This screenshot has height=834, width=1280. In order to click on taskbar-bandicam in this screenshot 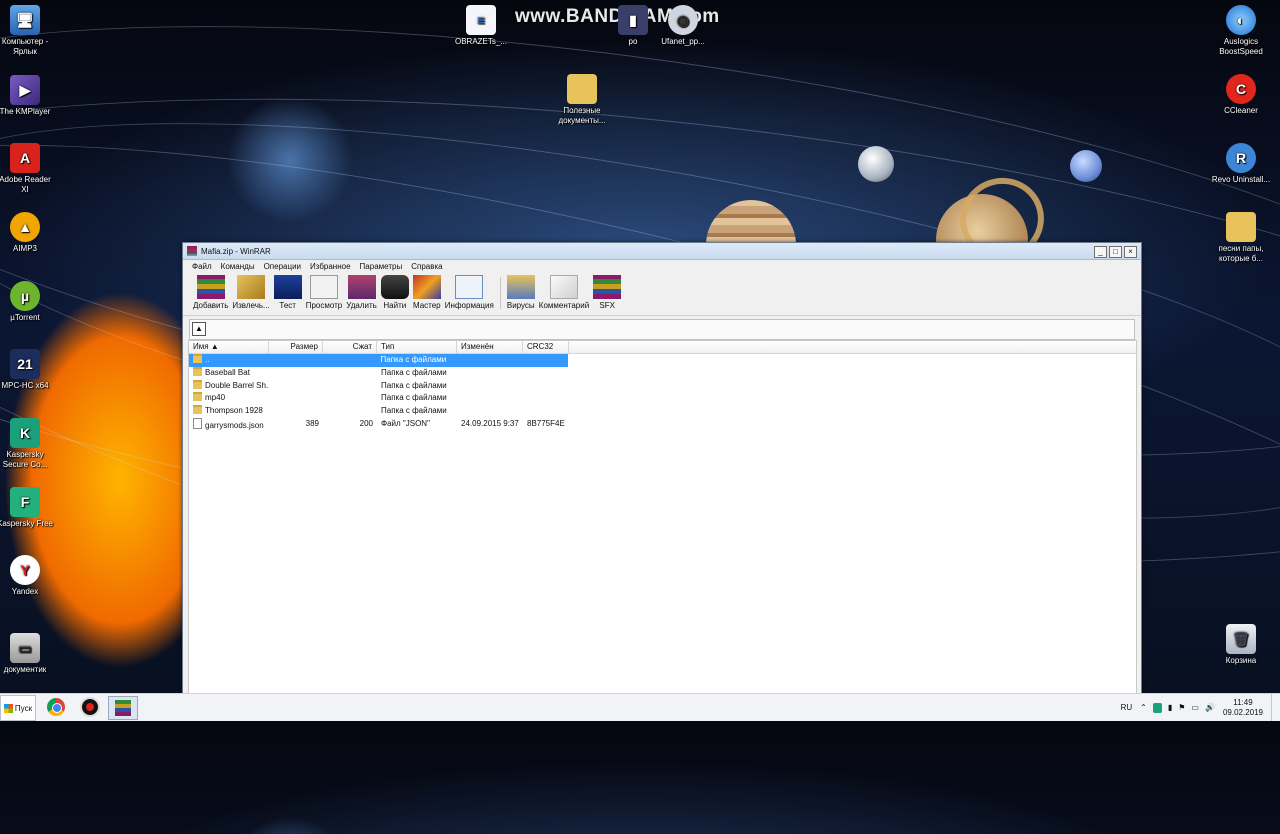, I will do `click(90, 707)`.